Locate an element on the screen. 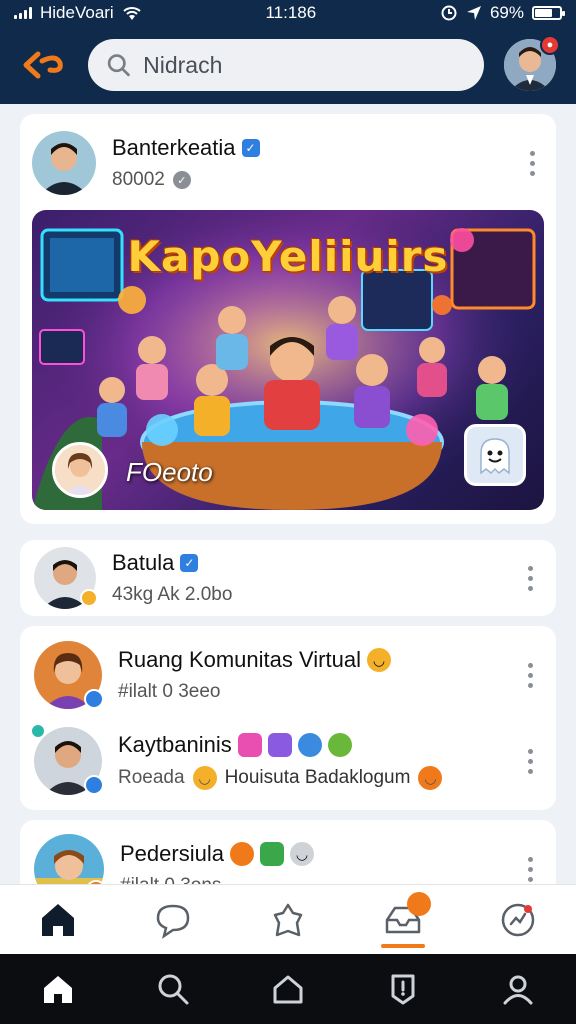 The width and height of the screenshot is (576, 1024). profile-icon is located at coordinates (518, 990).